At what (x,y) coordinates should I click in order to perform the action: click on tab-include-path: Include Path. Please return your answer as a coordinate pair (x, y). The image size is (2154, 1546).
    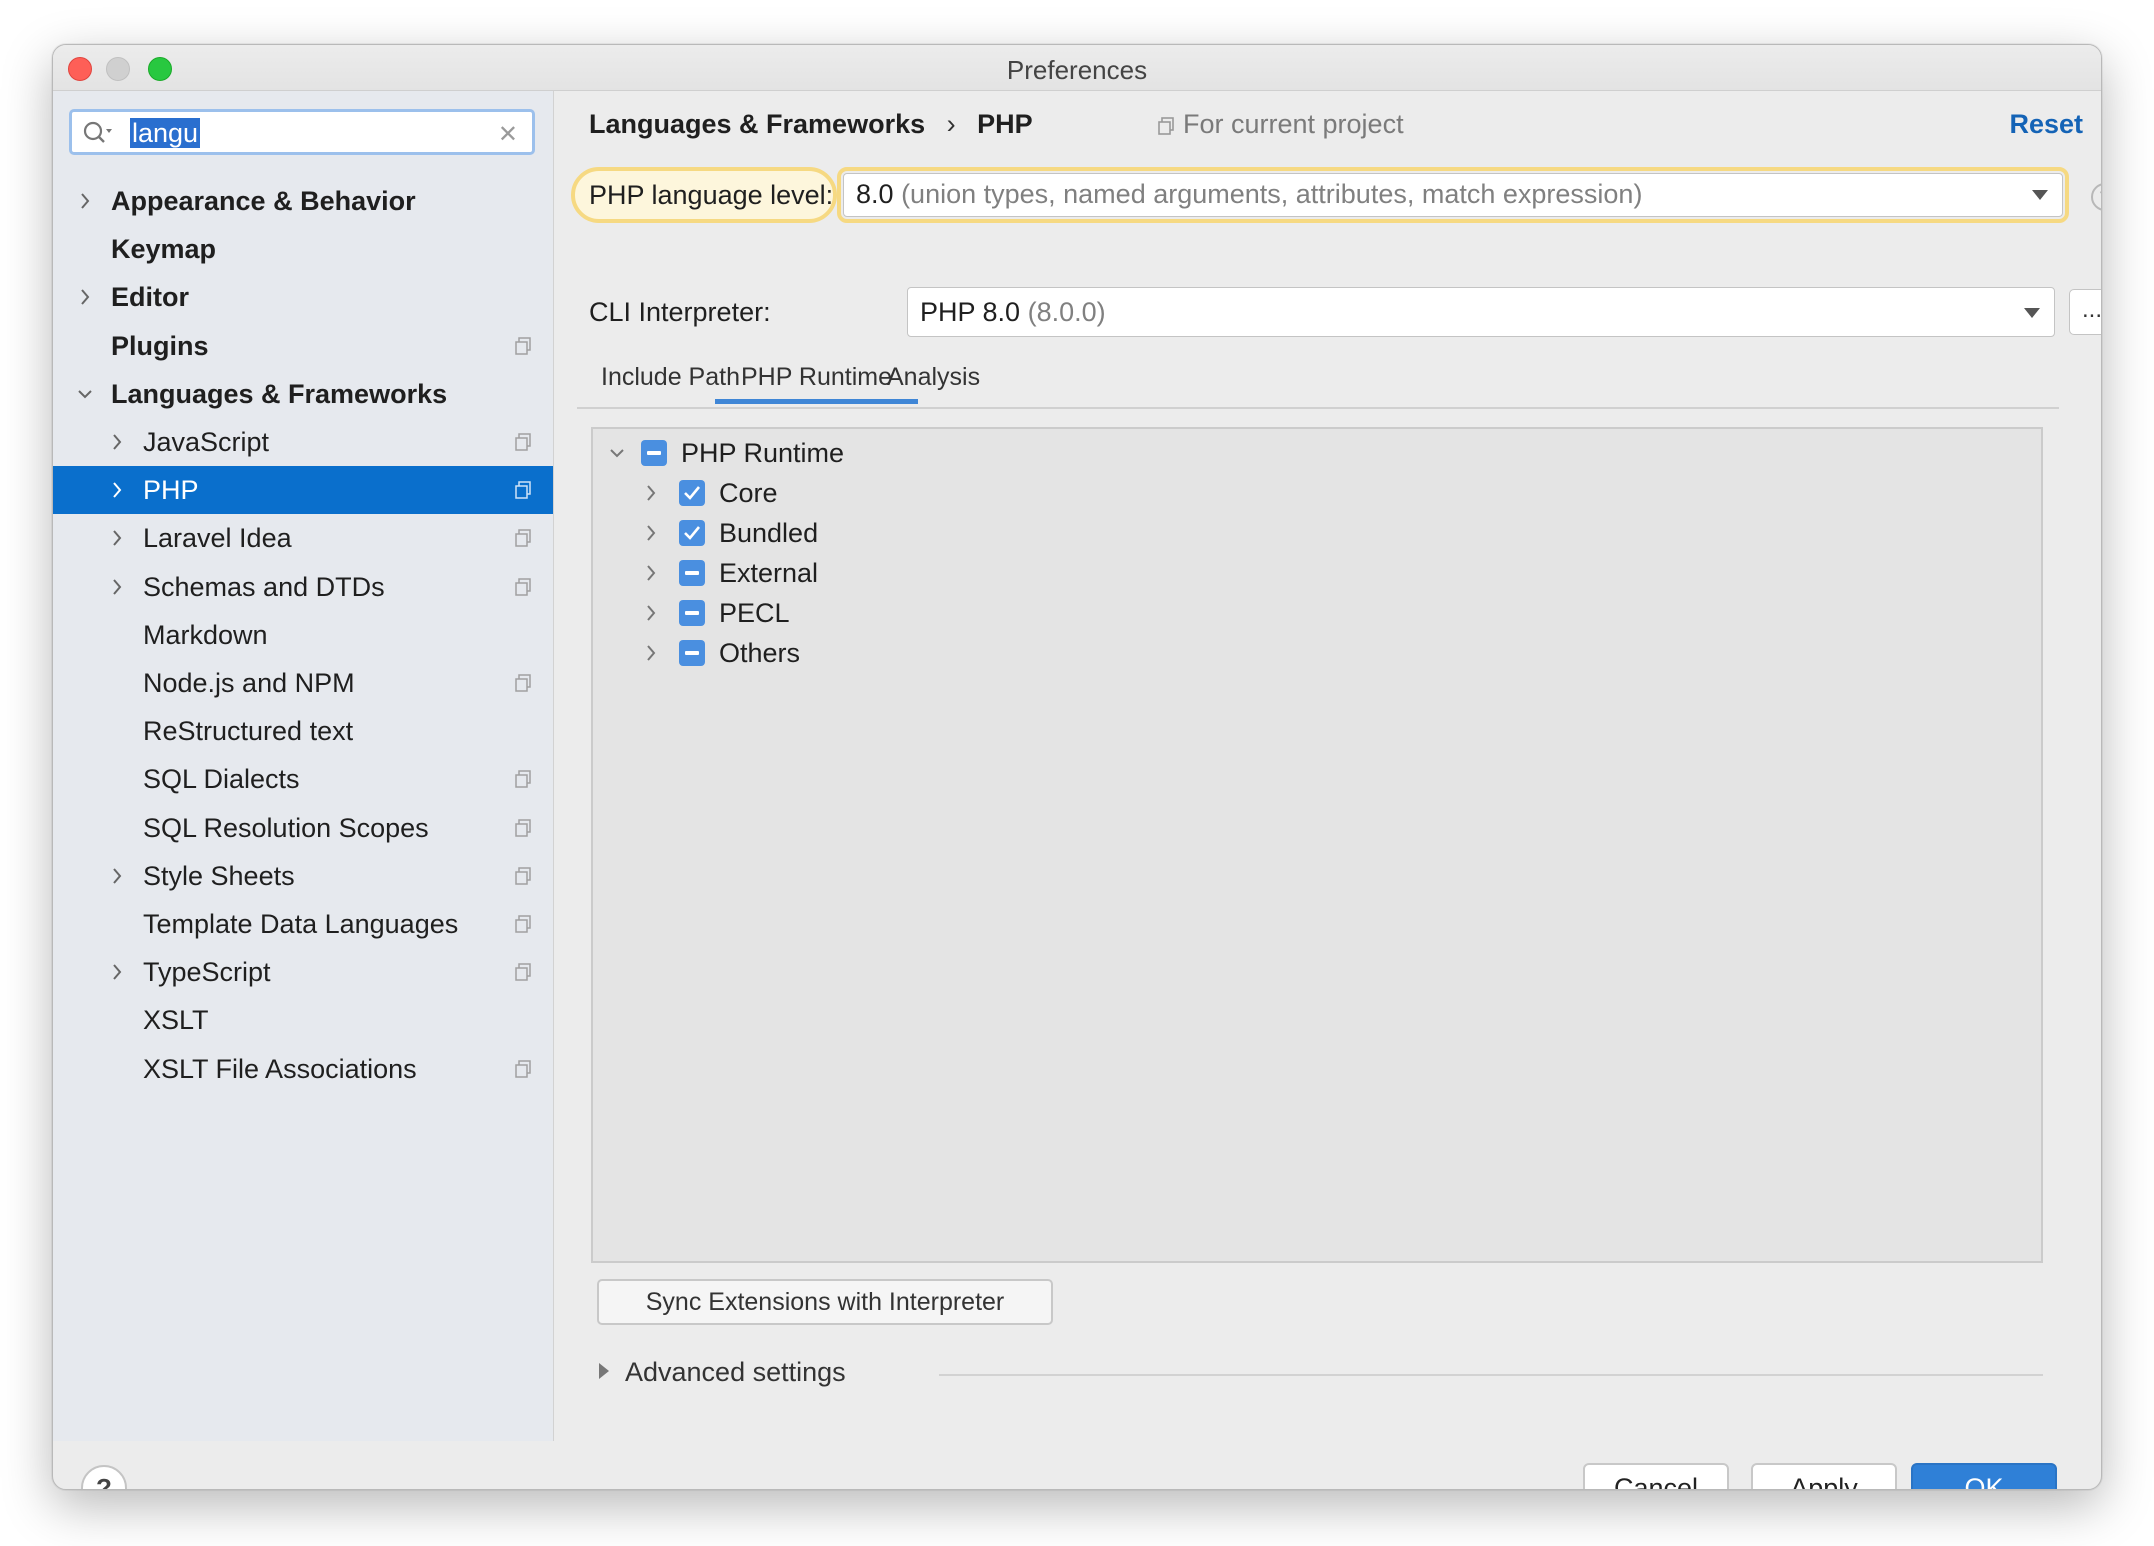
    Looking at the image, I should click on (670, 377).